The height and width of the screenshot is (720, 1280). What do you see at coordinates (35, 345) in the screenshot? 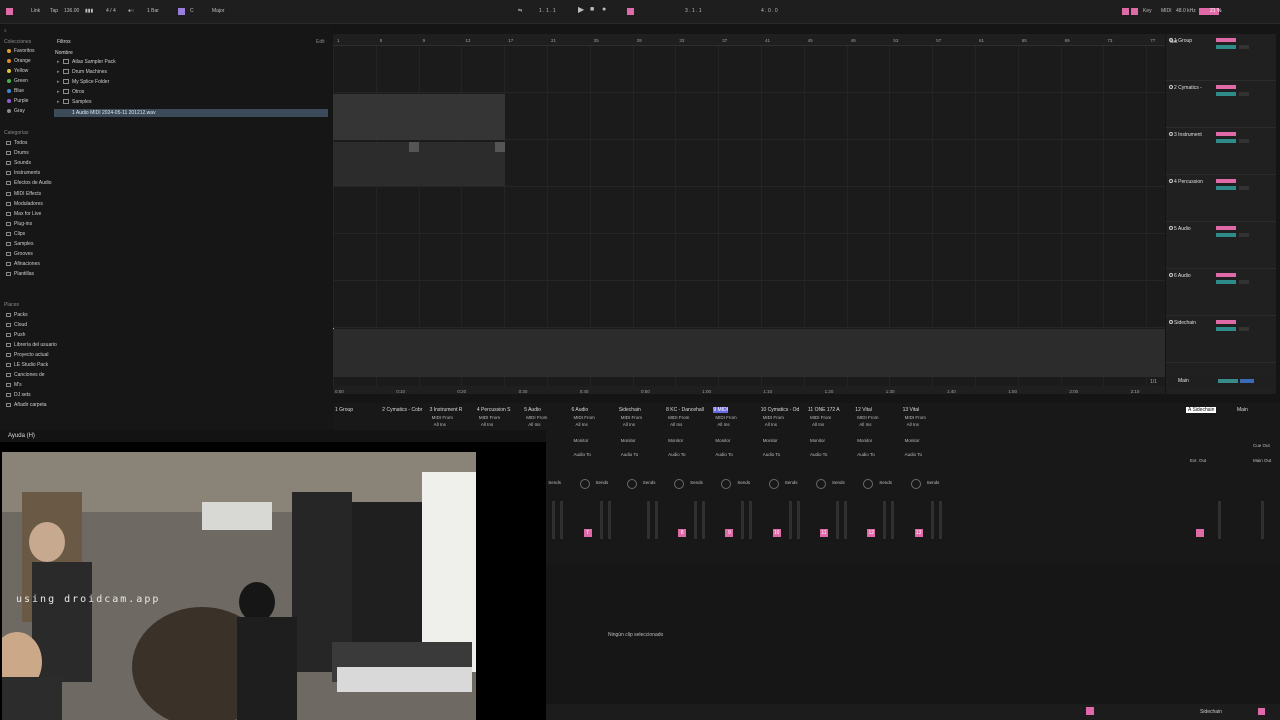
I see `place-item: Librería del usuario` at bounding box center [35, 345].